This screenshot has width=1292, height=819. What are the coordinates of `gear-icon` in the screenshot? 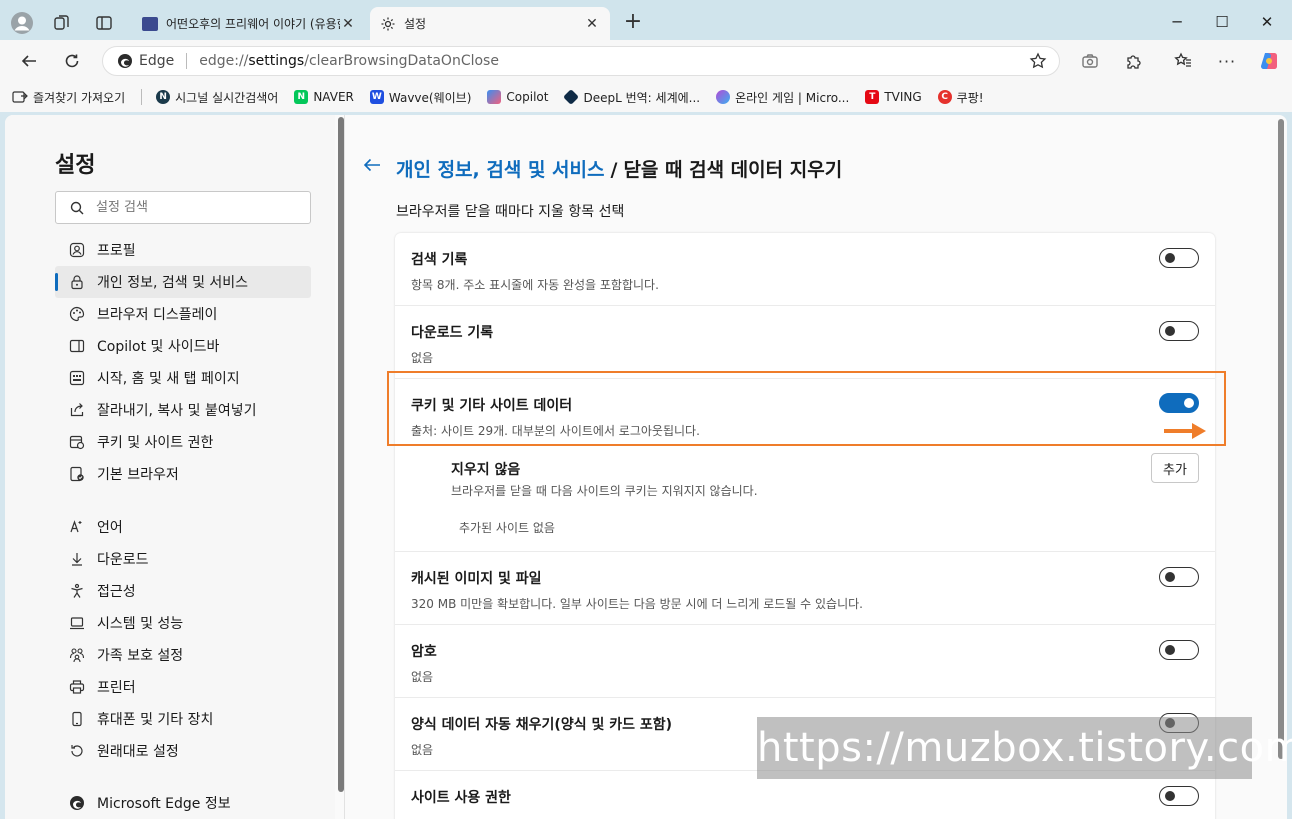 It's located at (388, 23).